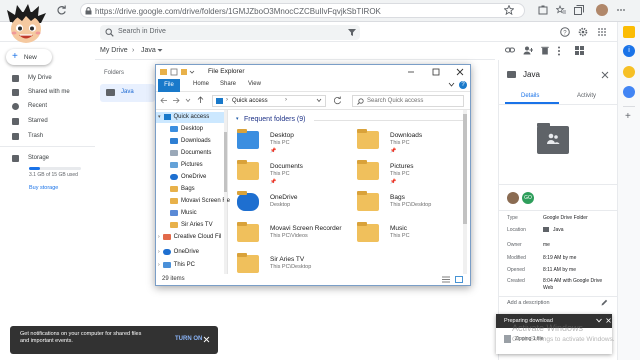 This screenshot has width=640, height=360. I want to click on tree-label: Music, so click(189, 213).